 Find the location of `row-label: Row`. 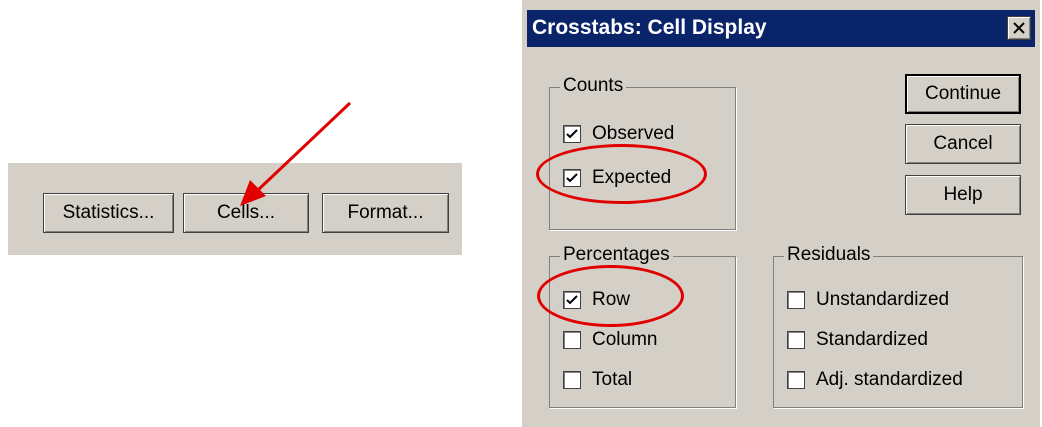

row-label: Row is located at coordinates (611, 299).